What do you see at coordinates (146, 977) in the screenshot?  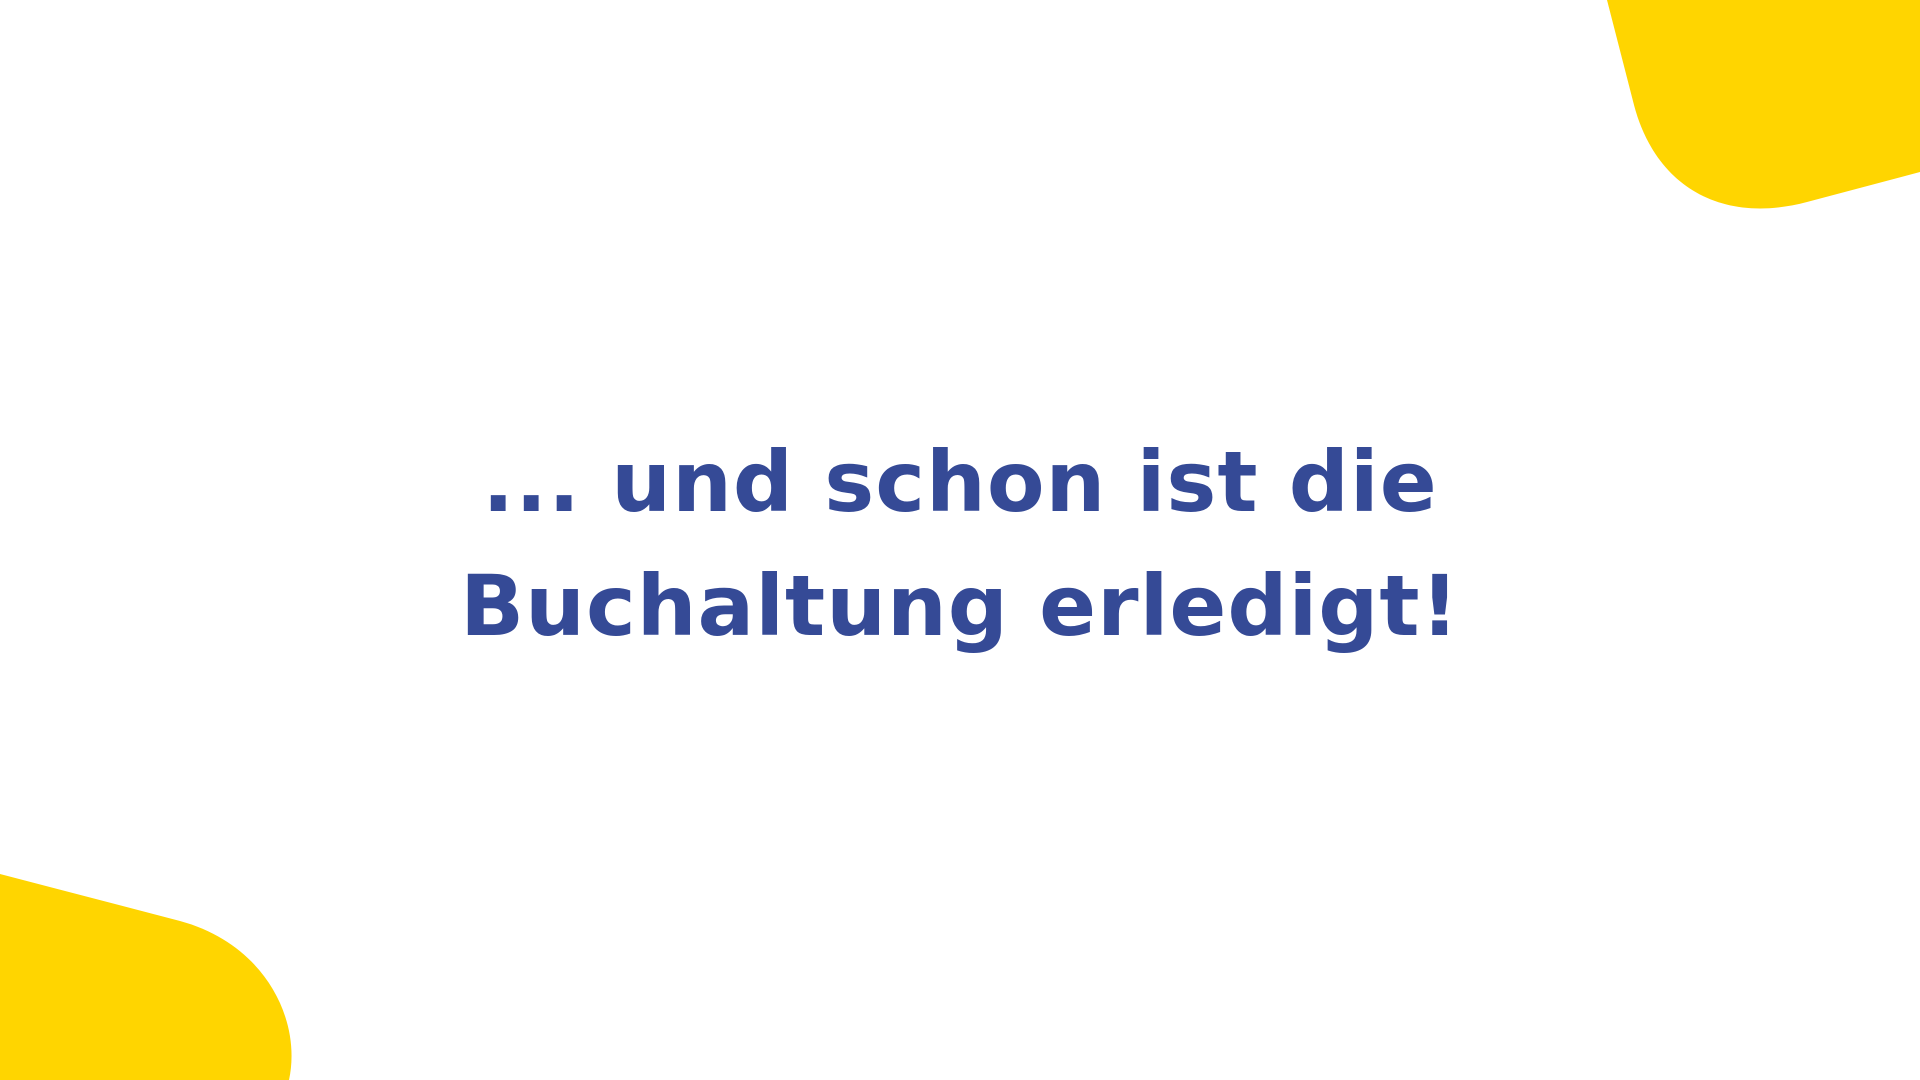 I see `bottom-left-yellow-shape` at bounding box center [146, 977].